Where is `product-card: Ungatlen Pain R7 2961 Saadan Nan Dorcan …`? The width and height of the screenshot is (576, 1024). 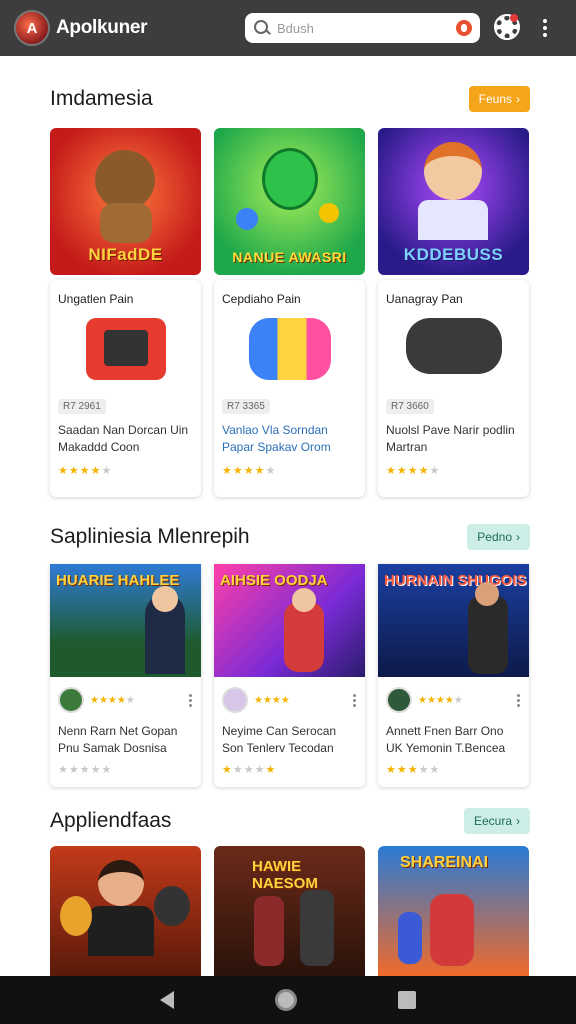 product-card: Ungatlen Pain R7 2961 Saadan Nan Dorcan … is located at coordinates (125, 388).